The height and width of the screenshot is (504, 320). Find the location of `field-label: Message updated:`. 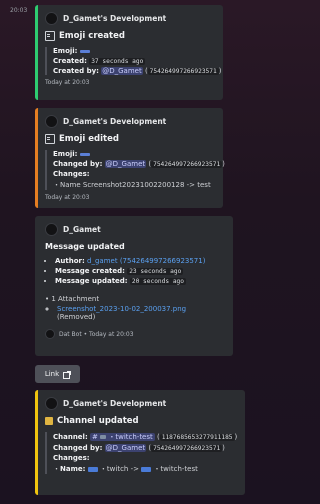

field-label: Message updated: is located at coordinates (91, 281).